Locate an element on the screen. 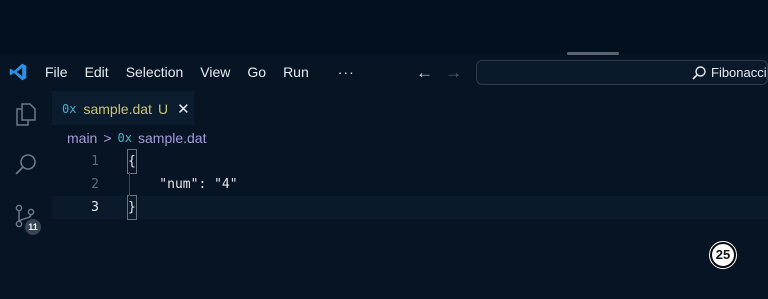 This screenshot has width=768, height=299. source-control-badge: 11 is located at coordinates (33, 227).